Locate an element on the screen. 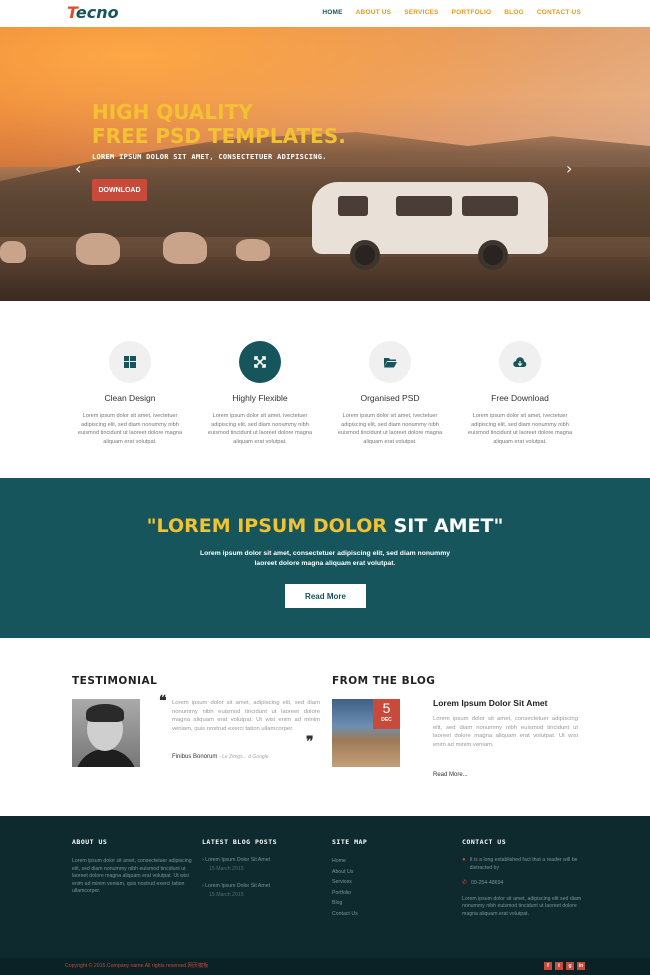 Image resolution: width=650 pixels, height=975 pixels. blog-post-title: Lorem Ipsum Dolor Sit Amet is located at coordinates (490, 703).